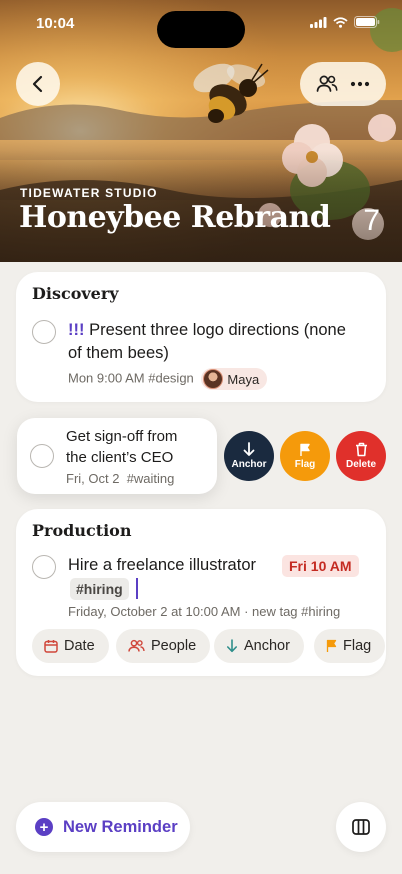 The image size is (402, 874). What do you see at coordinates (44, 827) in the screenshot?
I see `plus-icon: +` at bounding box center [44, 827].